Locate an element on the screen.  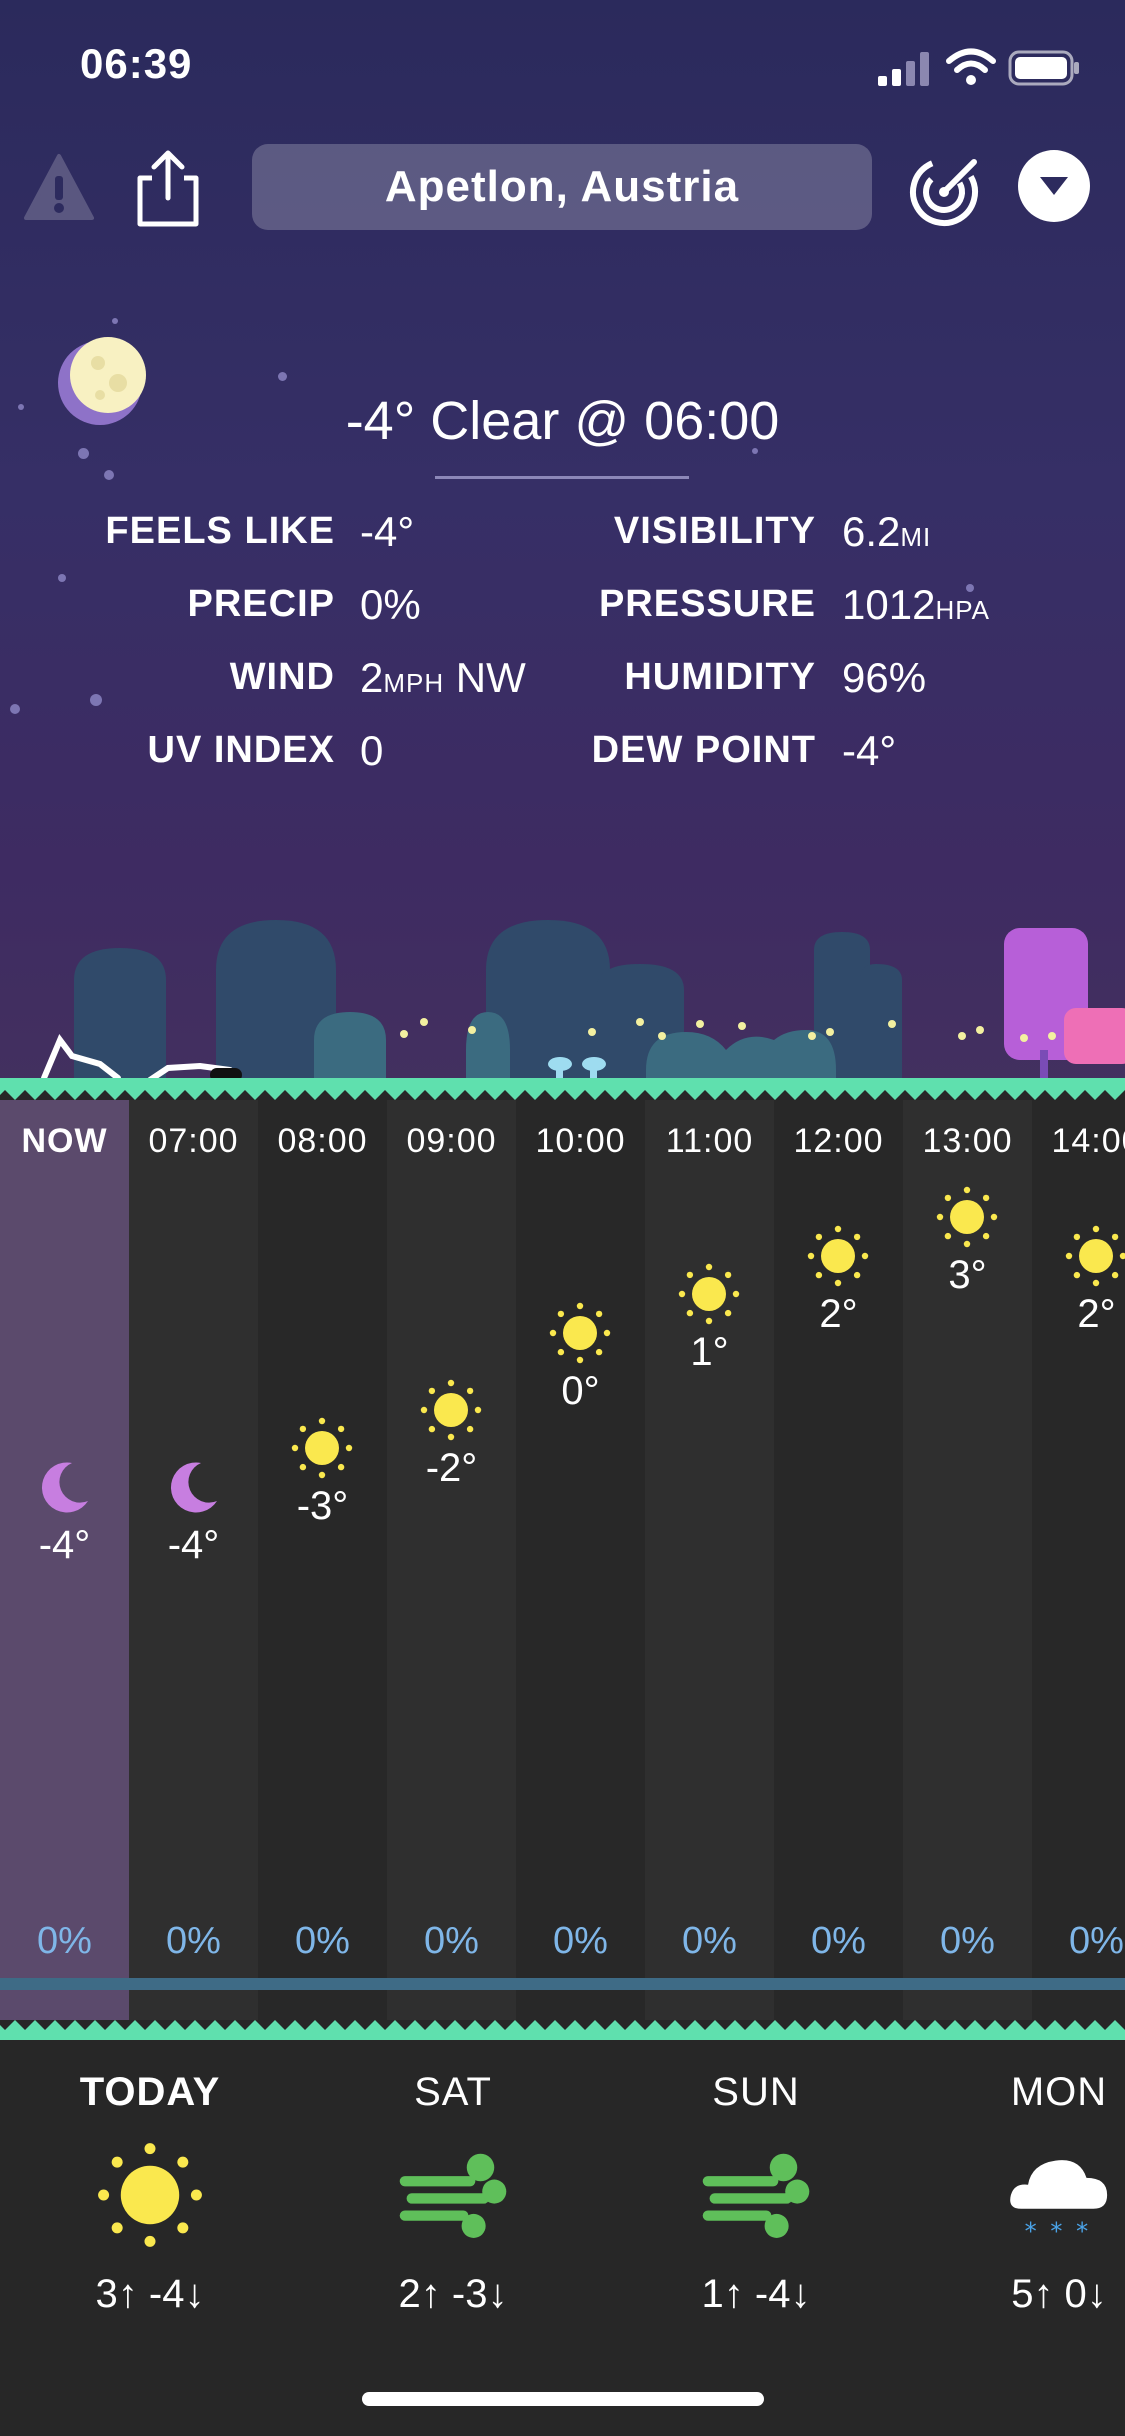
home-indicator is located at coordinates (563, 2399).